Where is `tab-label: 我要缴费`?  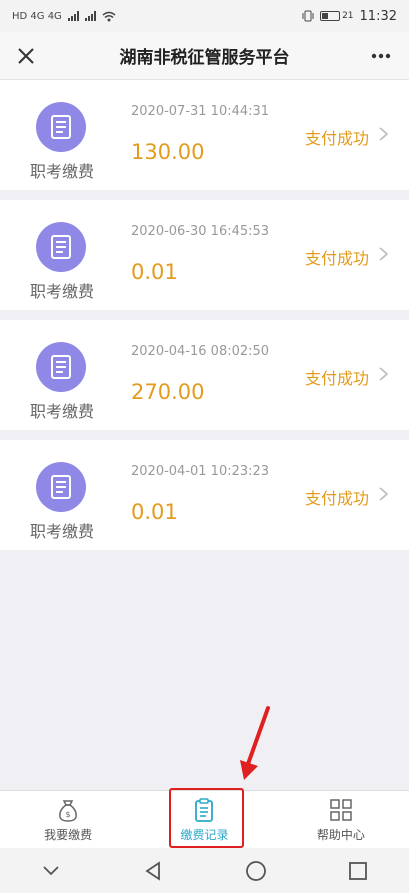
tab-label: 我要缴费 is located at coordinates (68, 834).